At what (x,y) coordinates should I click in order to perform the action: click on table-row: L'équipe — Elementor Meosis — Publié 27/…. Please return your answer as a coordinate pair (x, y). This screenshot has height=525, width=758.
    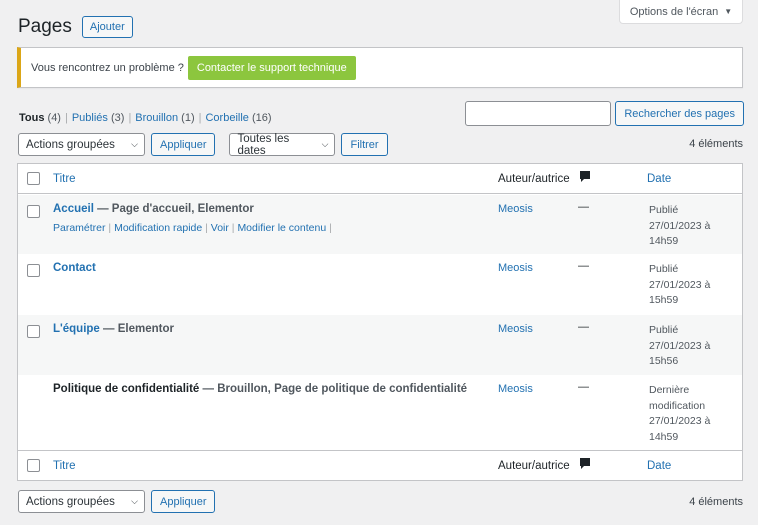
    Looking at the image, I should click on (380, 345).